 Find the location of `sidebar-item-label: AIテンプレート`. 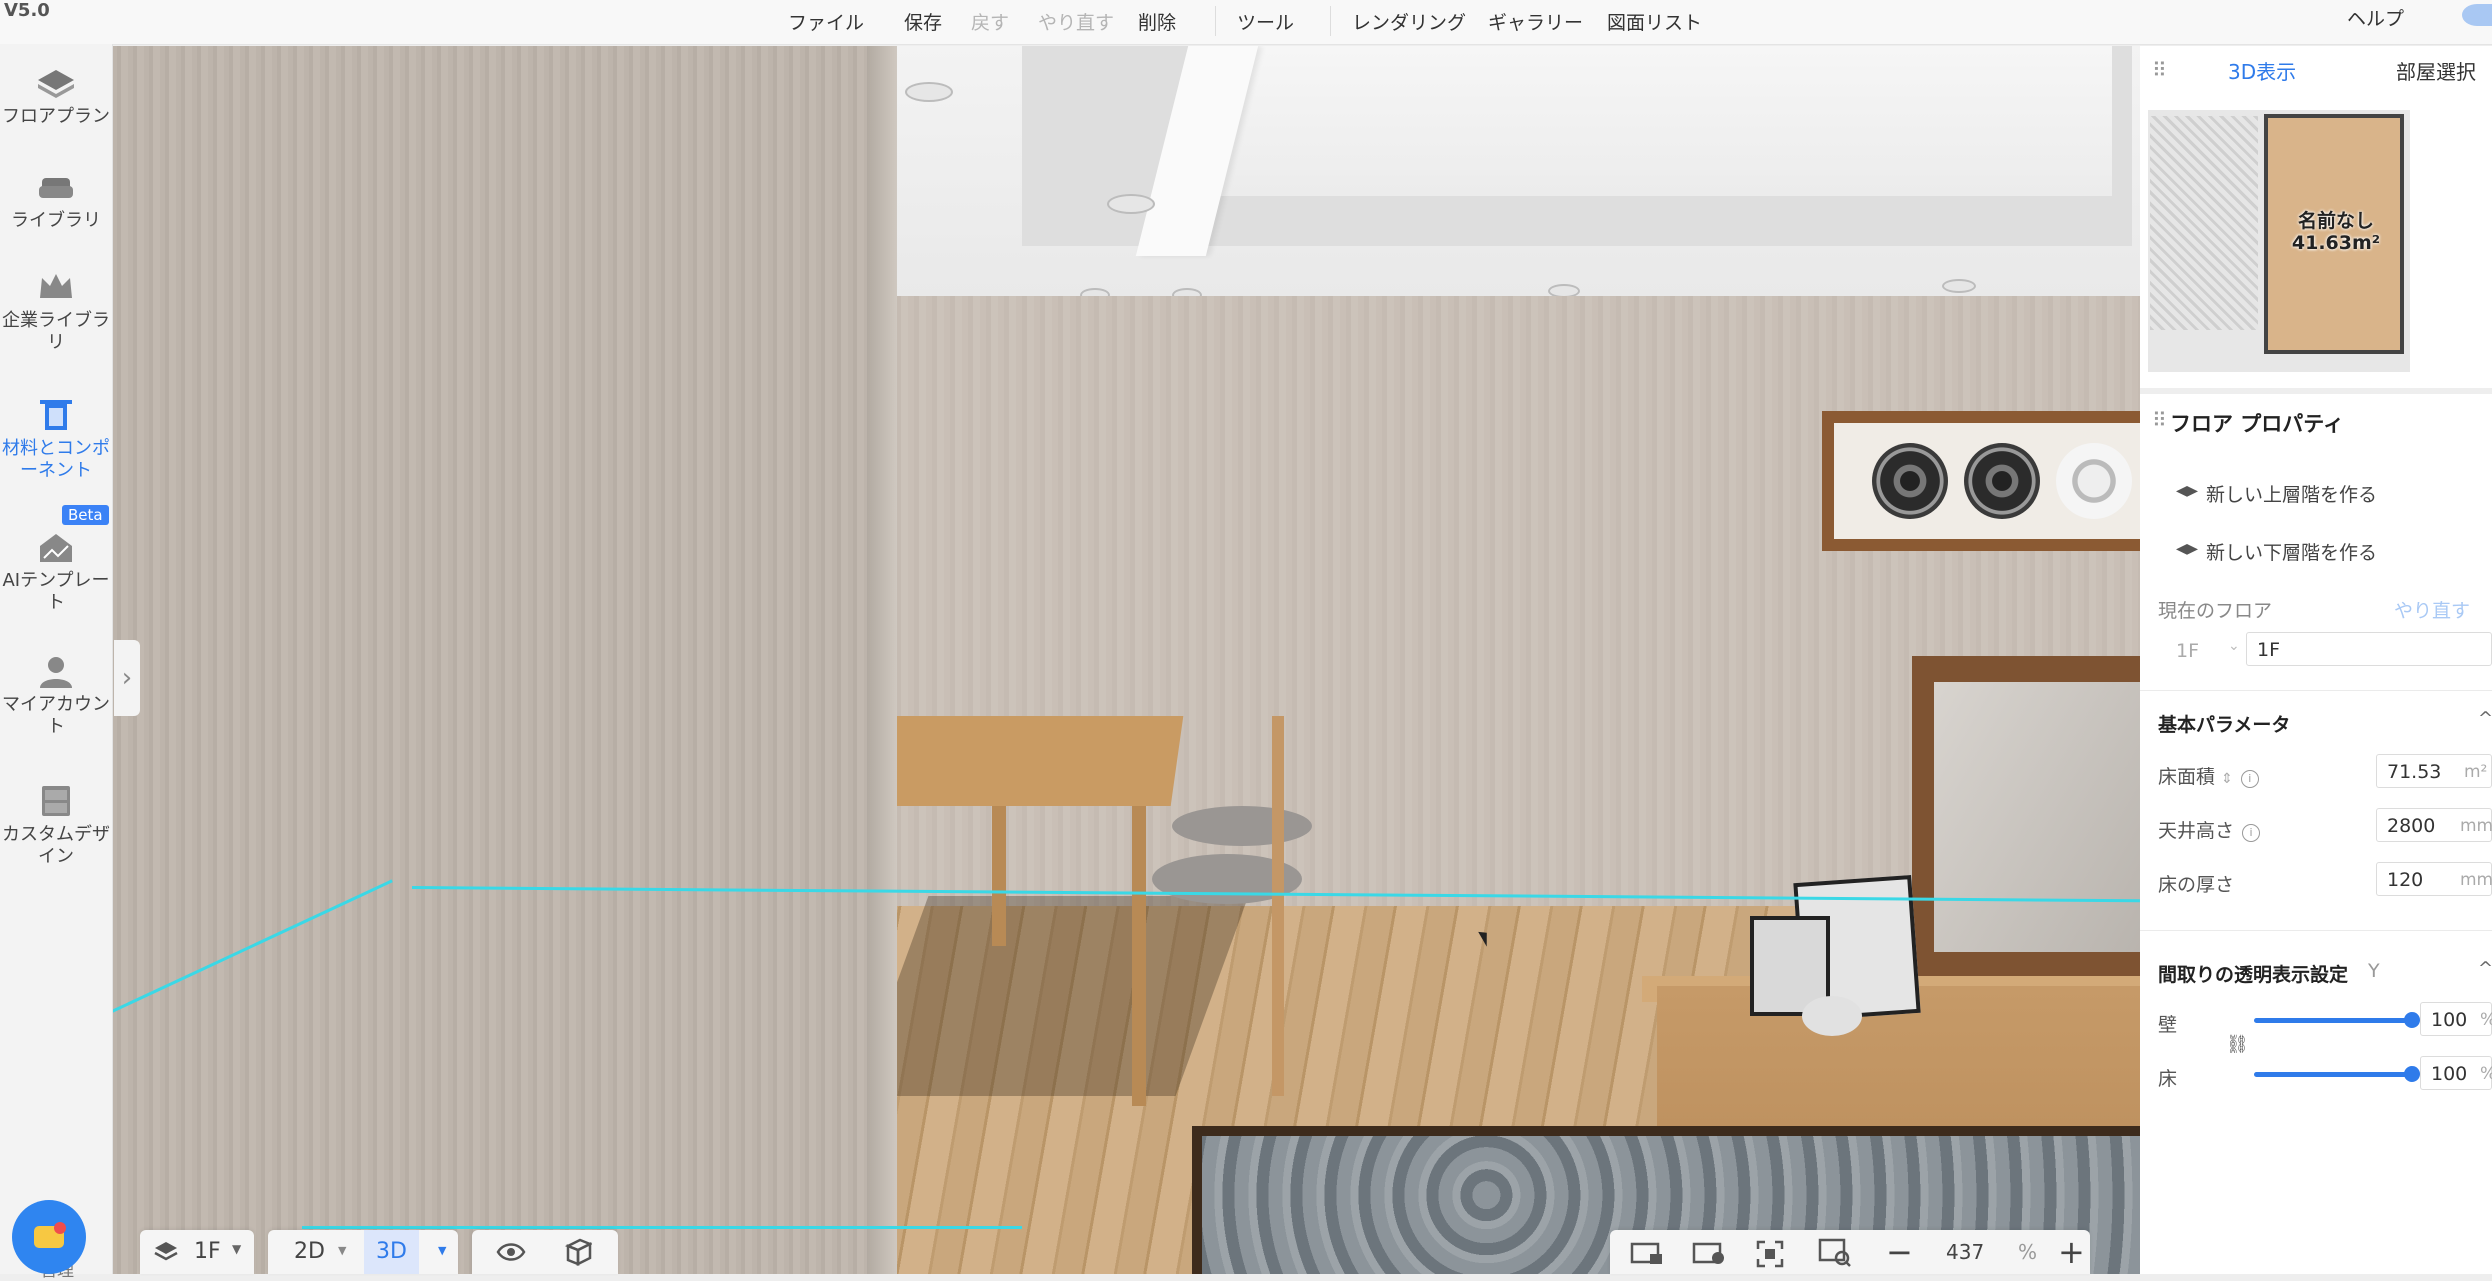

sidebar-item-label: AIテンプレート is located at coordinates (56, 591).